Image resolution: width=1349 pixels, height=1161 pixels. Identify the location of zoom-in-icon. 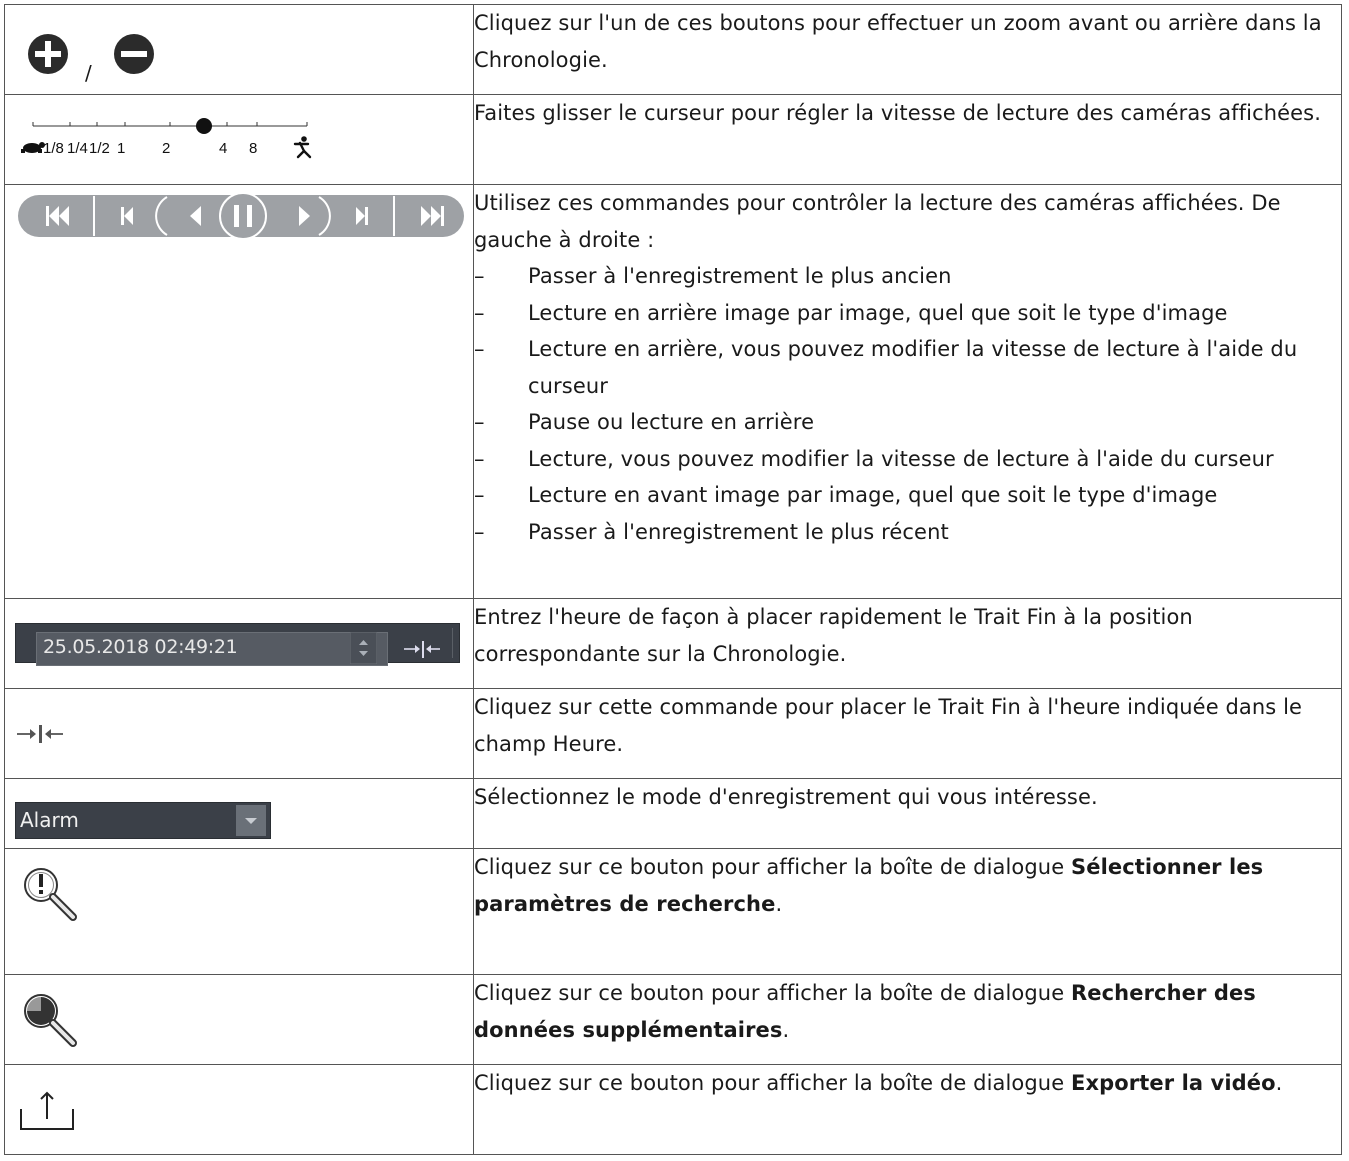
(48, 54).